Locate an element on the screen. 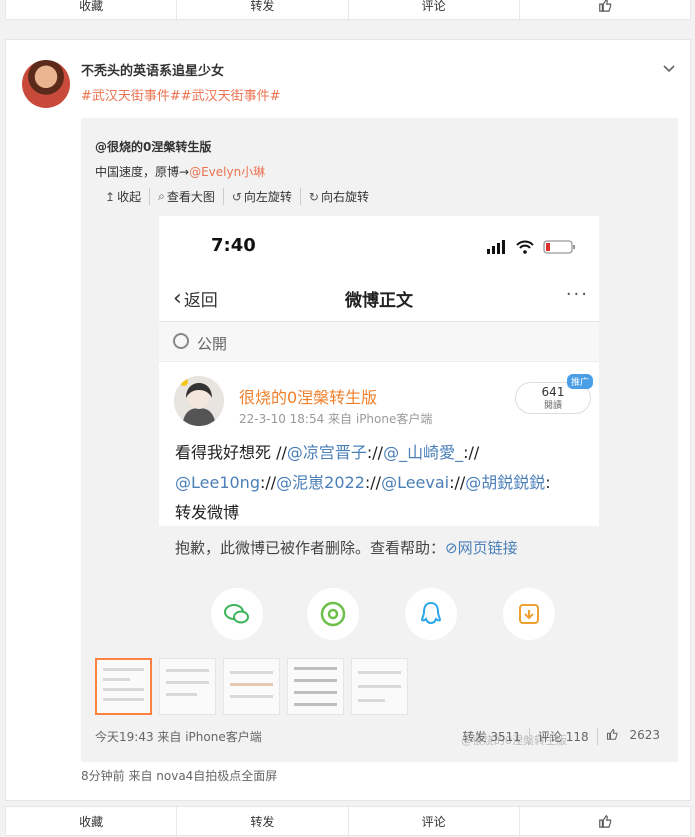  visibility-row: 公開 is located at coordinates (379, 342).